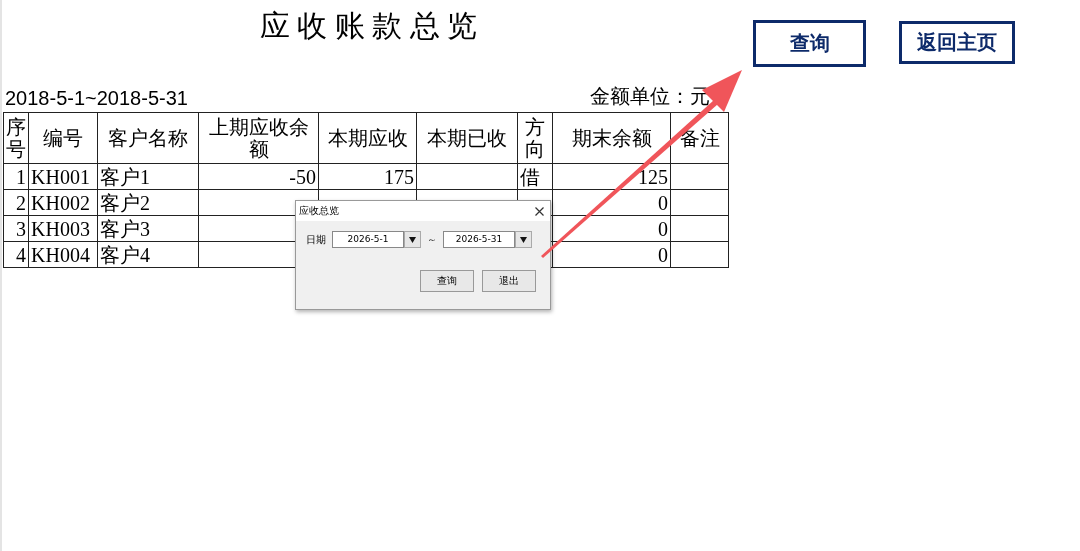 This screenshot has width=1080, height=551. I want to click on report-title: 应 收 账 款 总 览, so click(368, 26).